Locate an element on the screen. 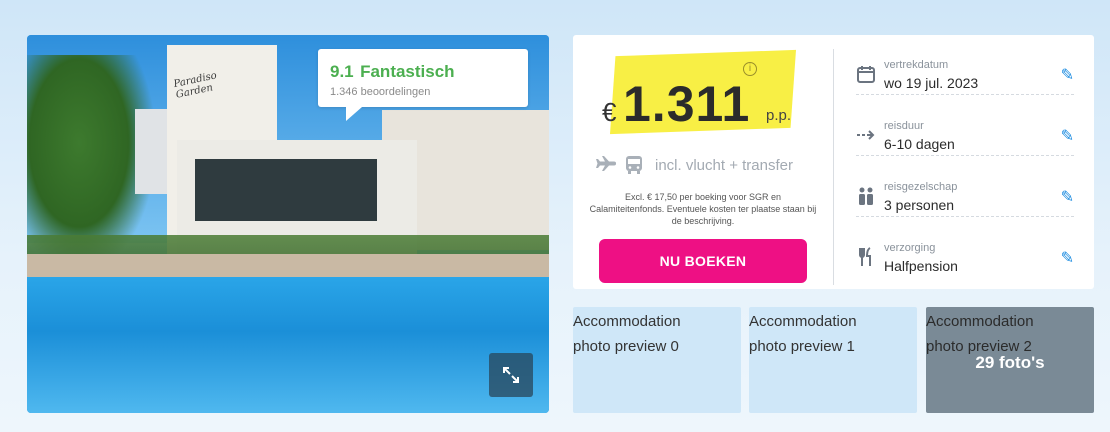 The width and height of the screenshot is (1110, 432). hero-glass-facade is located at coordinates (286, 190).